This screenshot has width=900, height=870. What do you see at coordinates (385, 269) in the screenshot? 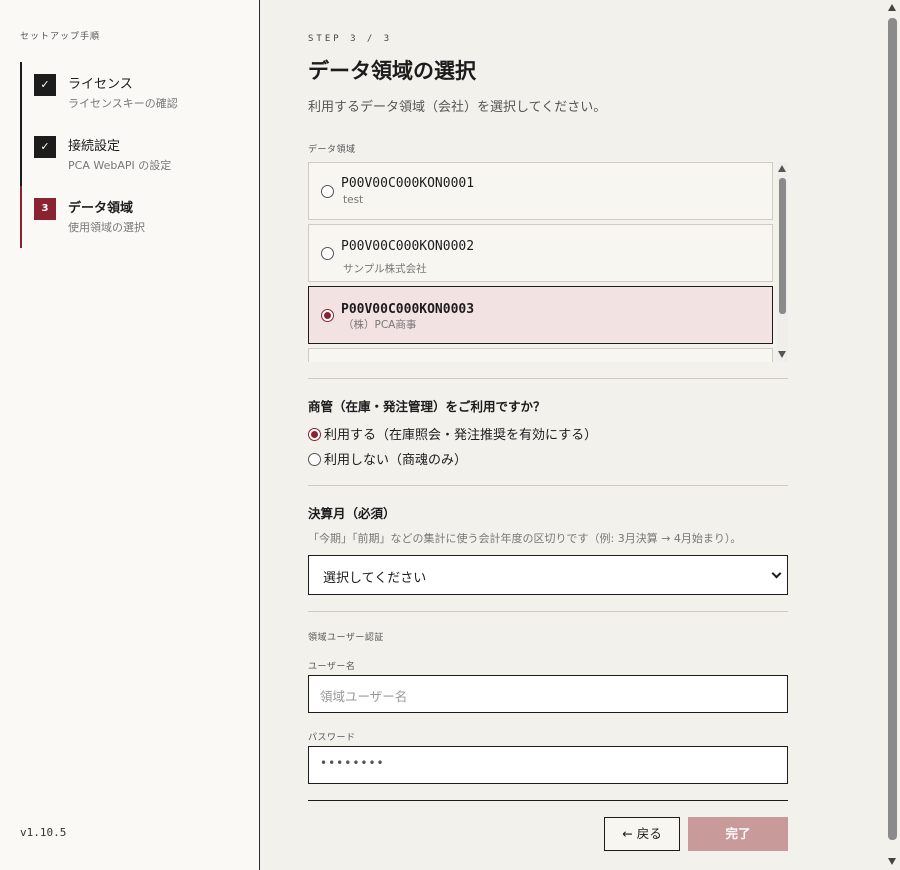
I see `data-area-name: サンプル株式会社` at bounding box center [385, 269].